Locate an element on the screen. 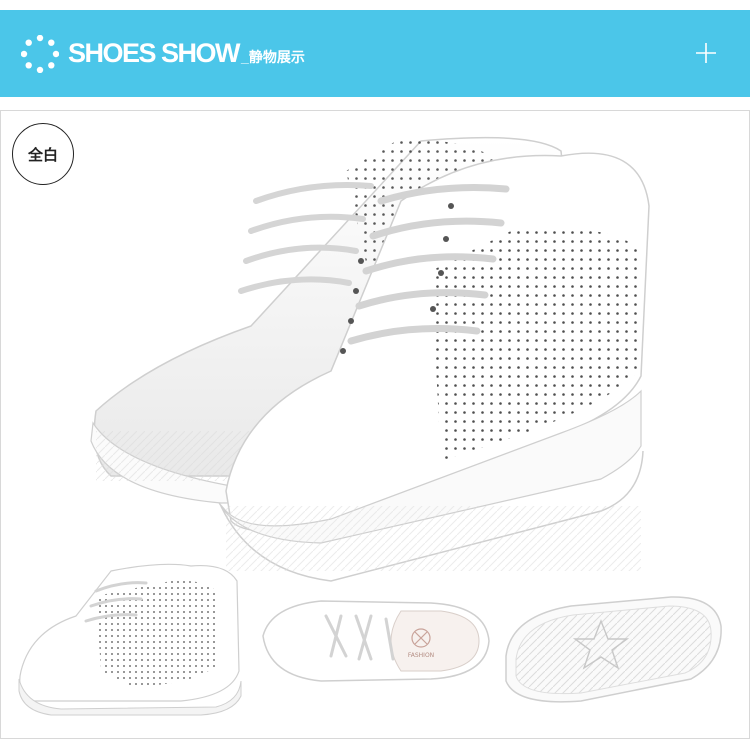  header-bar: SHOES SHOW _静物展示 is located at coordinates (375, 53).